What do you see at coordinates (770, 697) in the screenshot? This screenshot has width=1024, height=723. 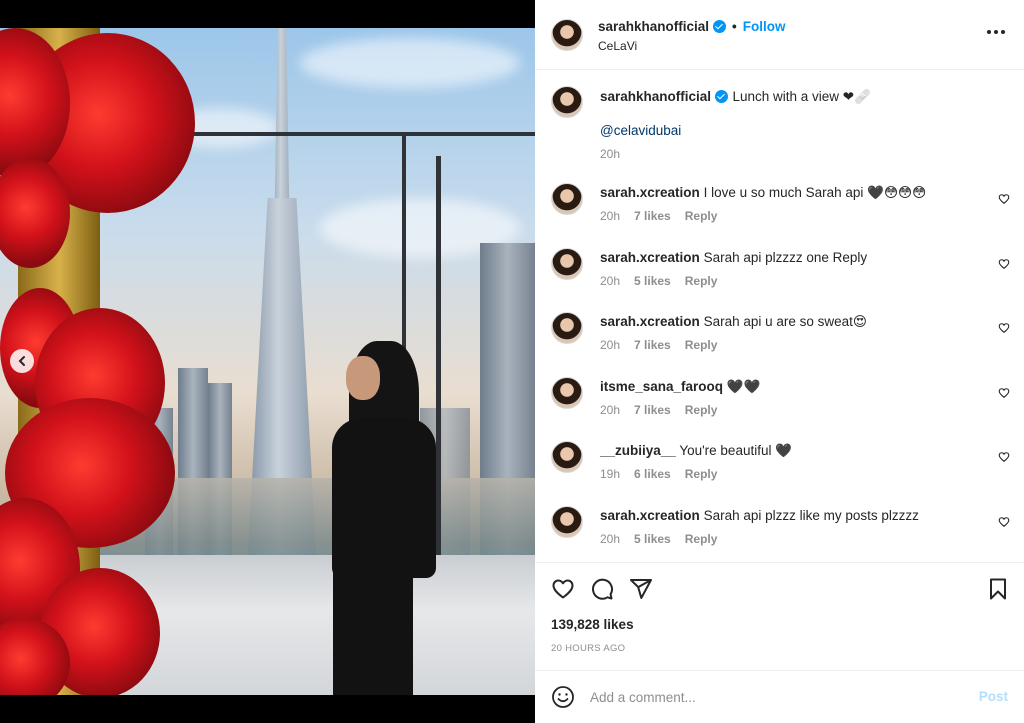 I see `comment-input` at bounding box center [770, 697].